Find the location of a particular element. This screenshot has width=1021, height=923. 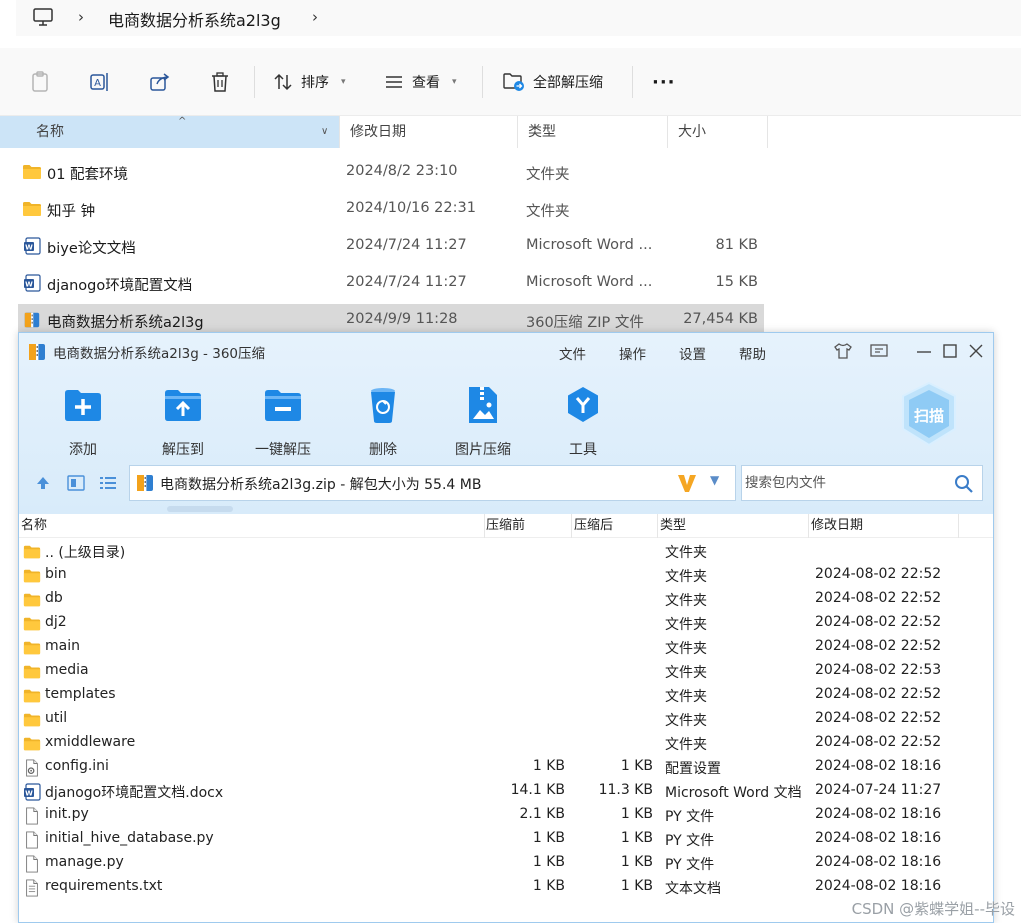

more-options-button: ··· is located at coordinates (664, 82).